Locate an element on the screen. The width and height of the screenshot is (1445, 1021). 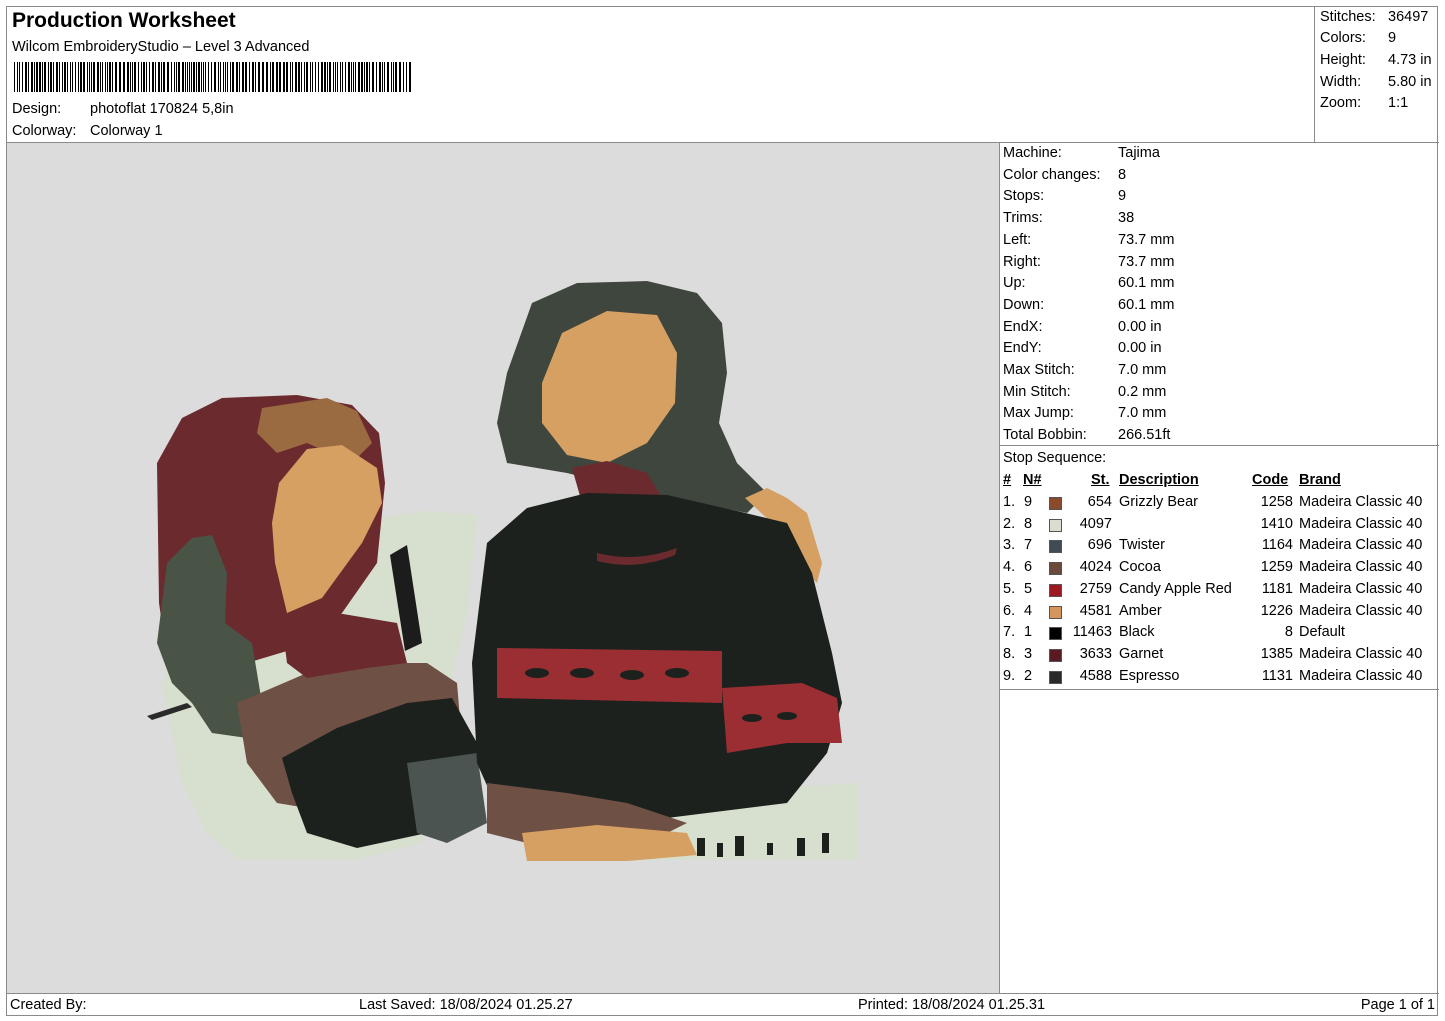
colorway-label: Colorway: is located at coordinates (44, 131).